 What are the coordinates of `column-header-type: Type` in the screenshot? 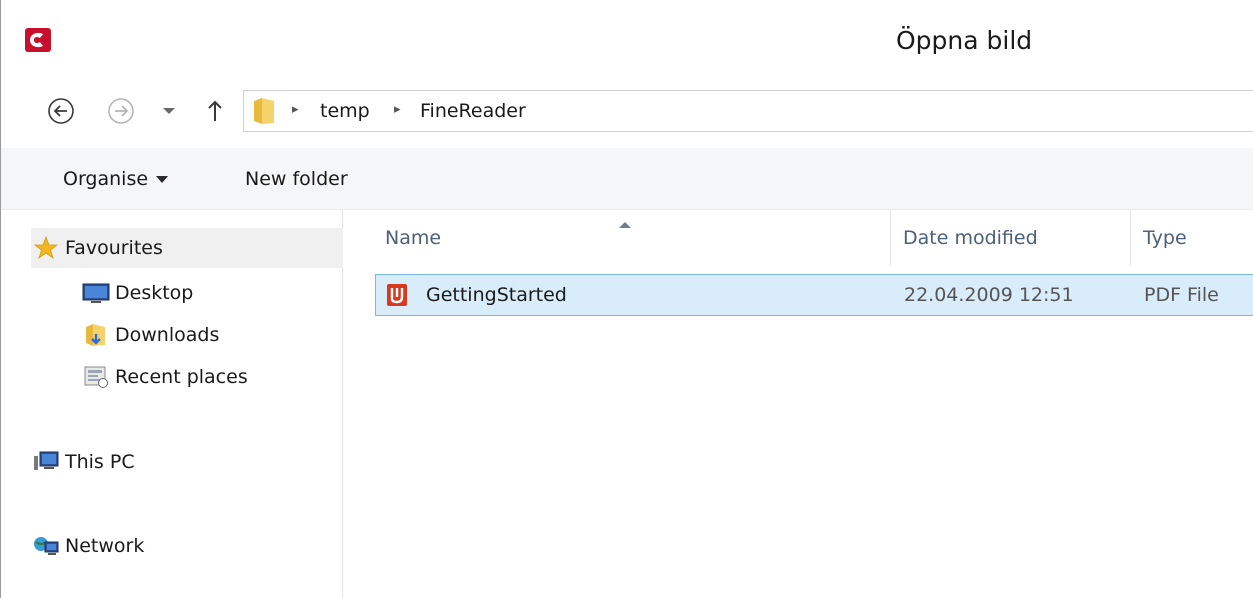 It's located at (1192, 238).